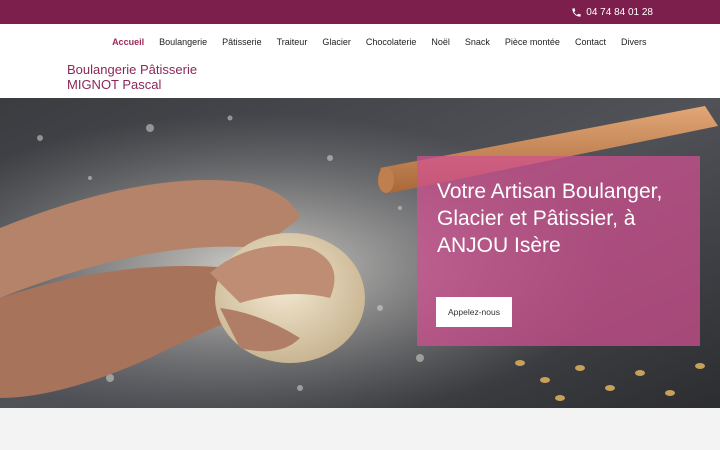  I want to click on content-section, so click(360, 429).